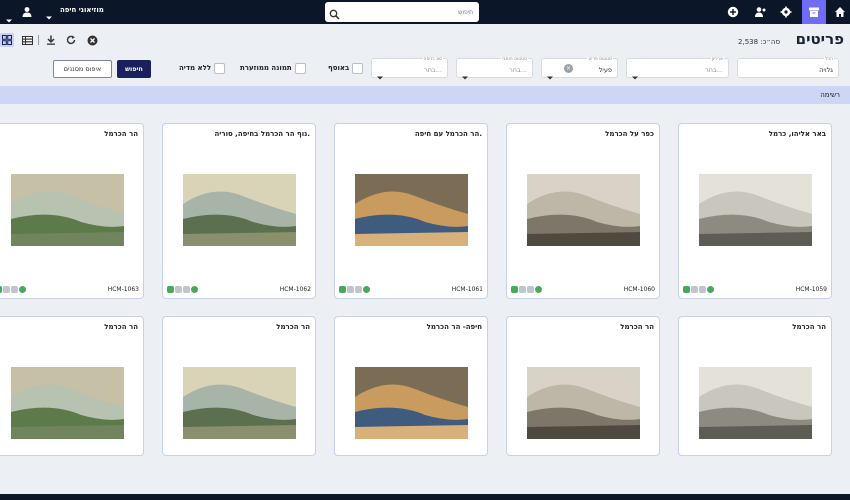 The height and width of the screenshot is (500, 850). I want to click on item-card: הר הכרמל עם חיפה. HCM-1061, so click(411, 211).